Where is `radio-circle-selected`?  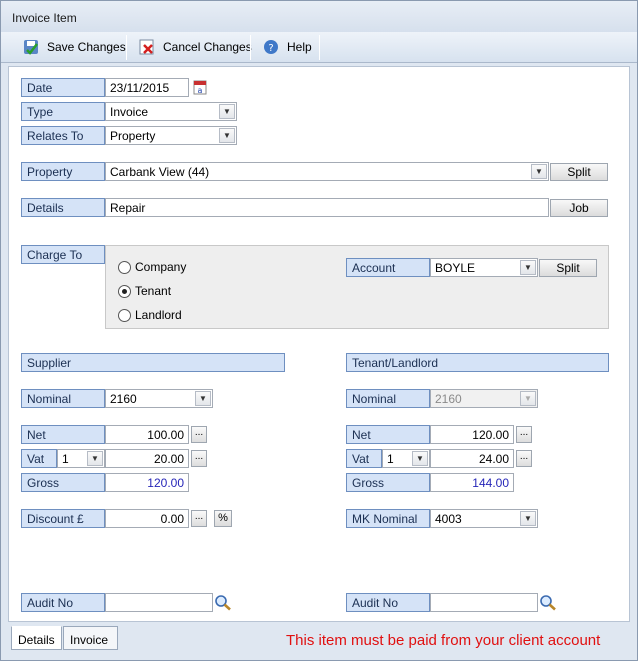 radio-circle-selected is located at coordinates (124, 291).